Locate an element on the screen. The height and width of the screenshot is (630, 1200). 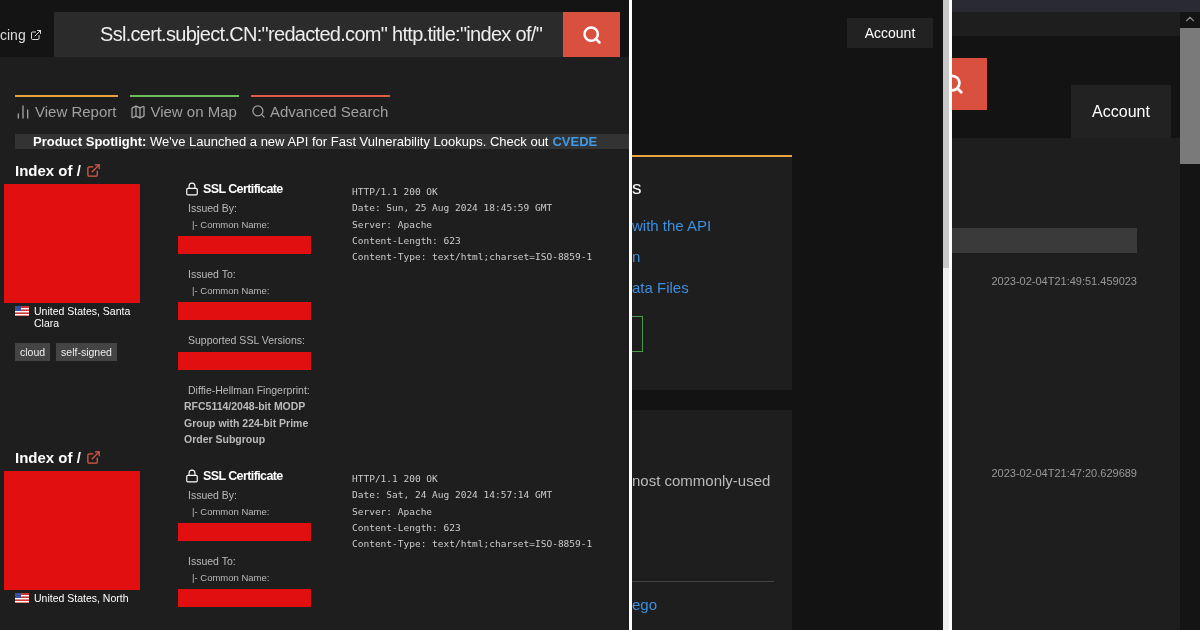
tab: View on Map is located at coordinates (184, 107).